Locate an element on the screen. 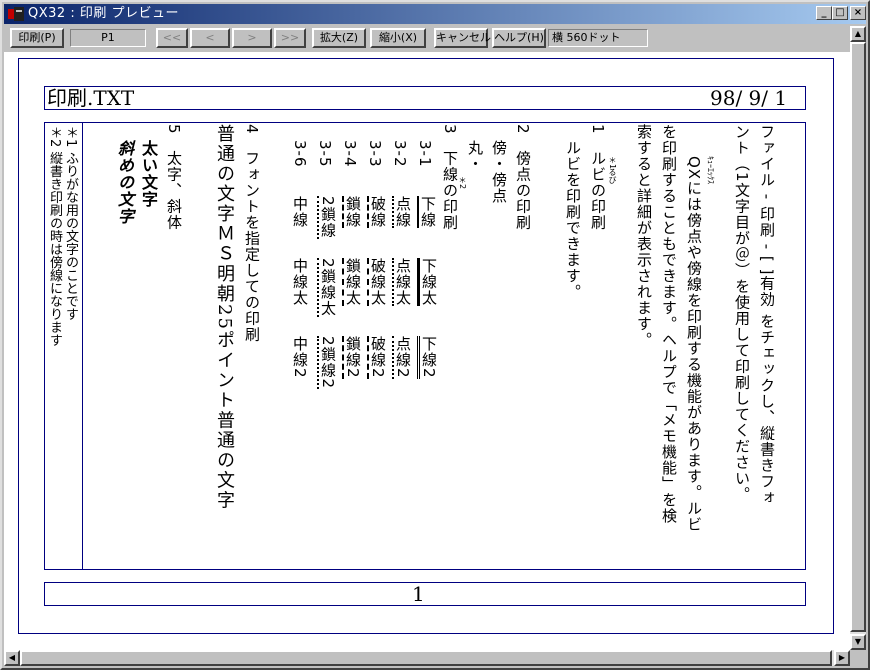  vertical-scrollbar: ▲ ▼ is located at coordinates (858, 338).